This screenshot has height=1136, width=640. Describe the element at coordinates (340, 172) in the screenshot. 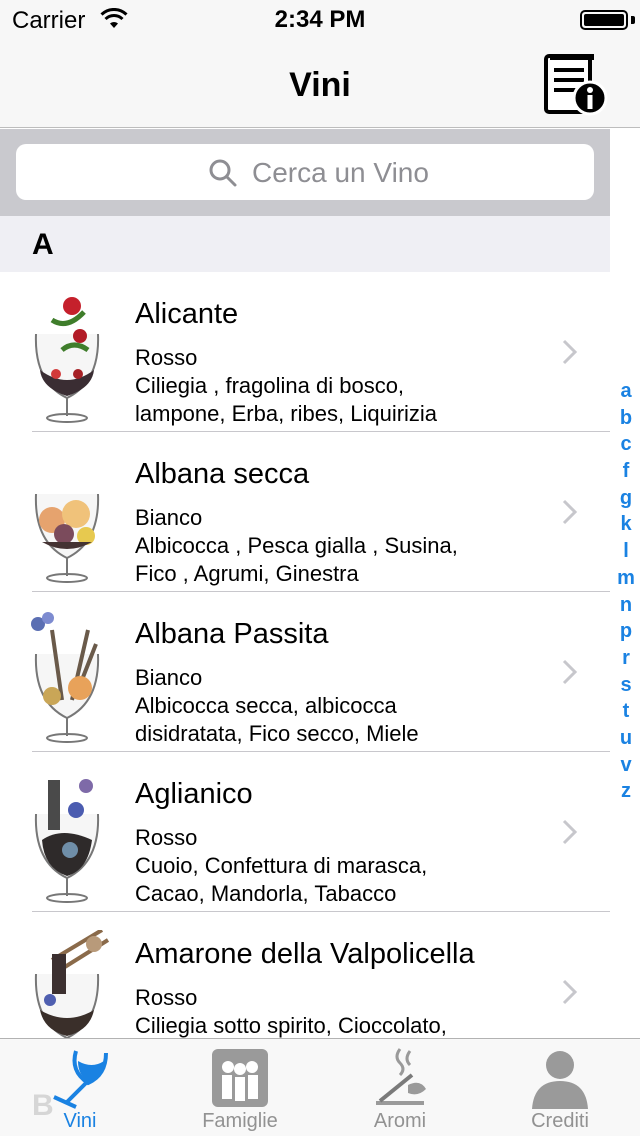

I see `search-placeholder: Cerca un Vino` at that location.